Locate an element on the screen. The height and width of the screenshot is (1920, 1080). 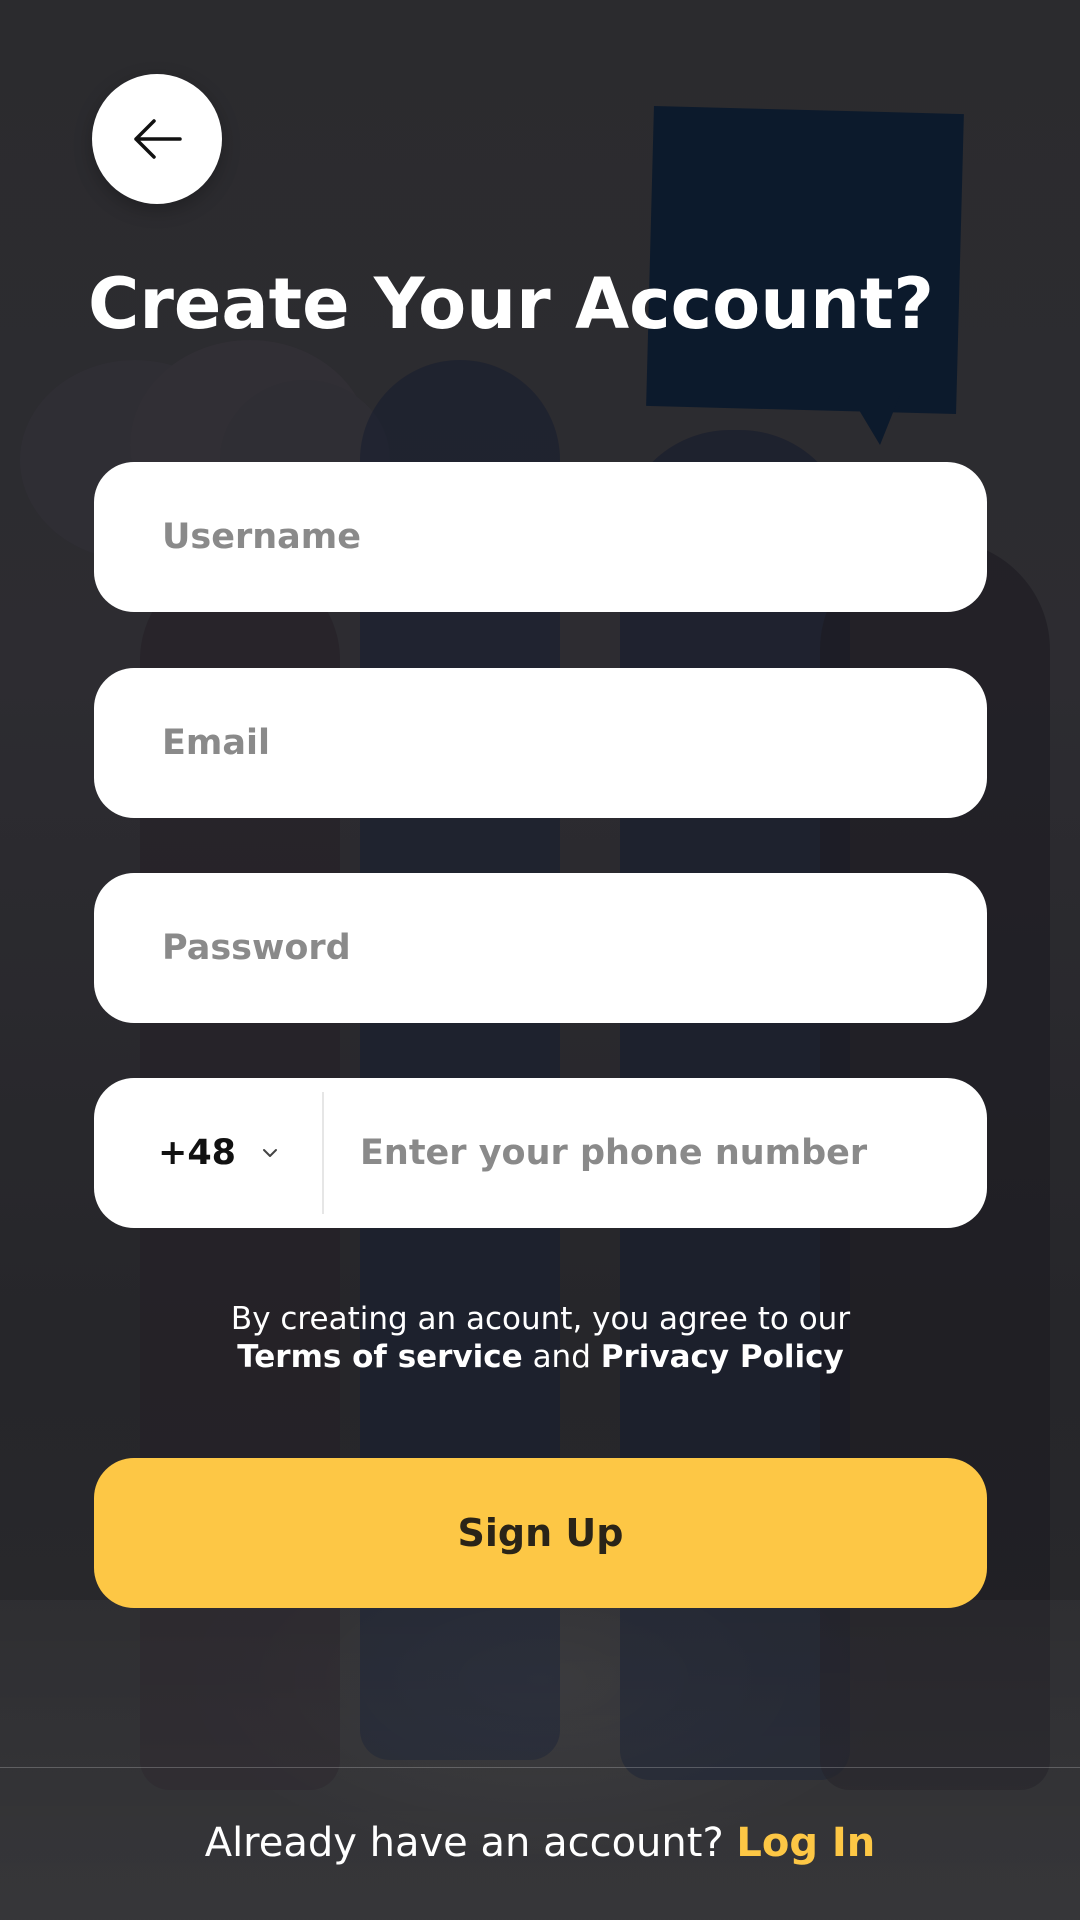
login-prompt: Already have an account? Log In is located at coordinates (540, 1843).